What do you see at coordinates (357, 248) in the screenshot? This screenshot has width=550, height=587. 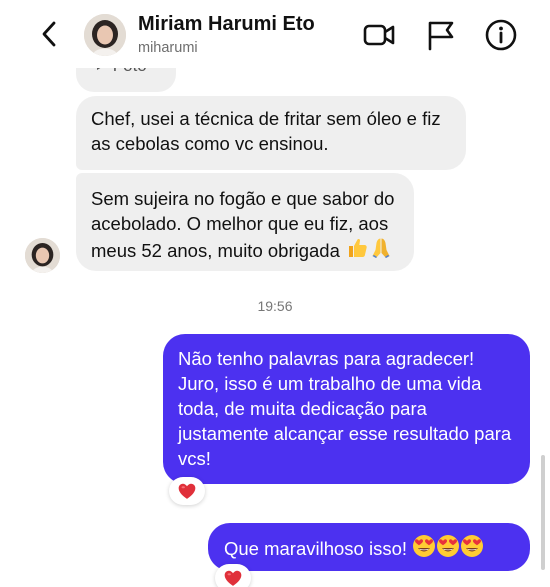 I see `thumbs-up-emoji-icon` at bounding box center [357, 248].